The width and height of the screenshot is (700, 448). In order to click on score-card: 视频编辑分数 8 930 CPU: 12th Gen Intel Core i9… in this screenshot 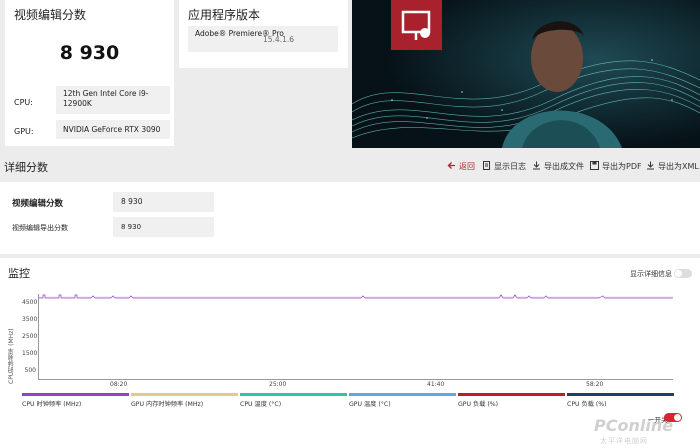, I will do `click(89, 73)`.